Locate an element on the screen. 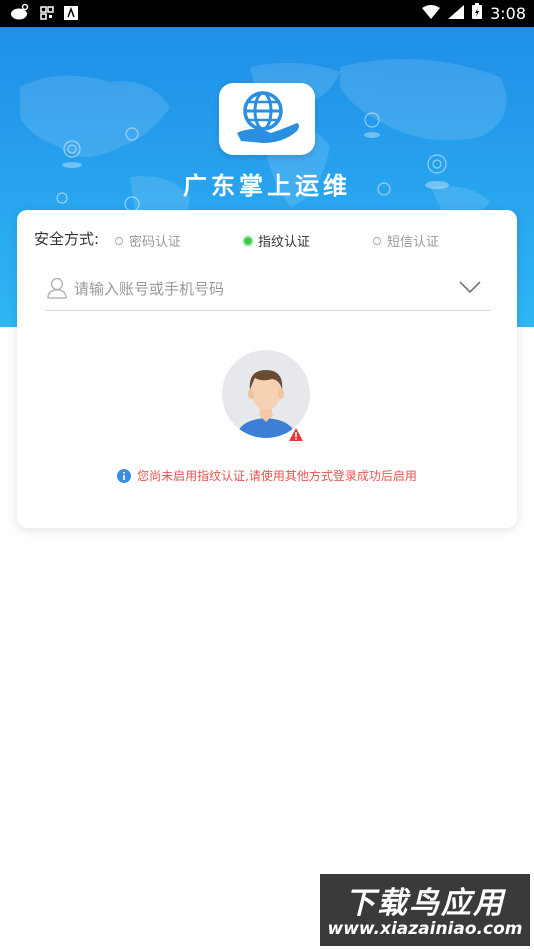  fingerprint-notice: 您尚未启用指纹认证,请使用其他方式登录成功后启用 is located at coordinates (267, 475).